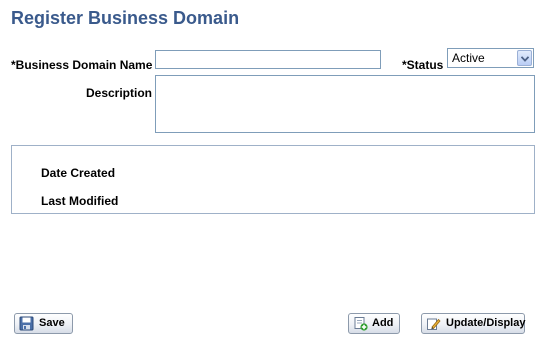 The height and width of the screenshot is (354, 554). Describe the element at coordinates (383, 323) in the screenshot. I see `add-button-label: Add` at that location.